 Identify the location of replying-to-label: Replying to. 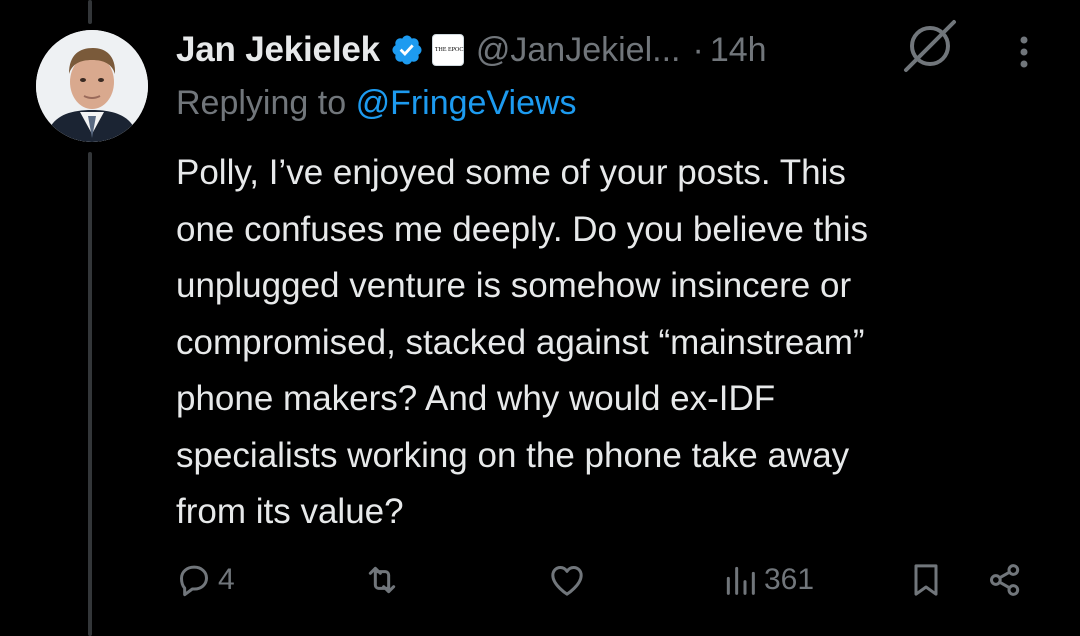
(261, 103).